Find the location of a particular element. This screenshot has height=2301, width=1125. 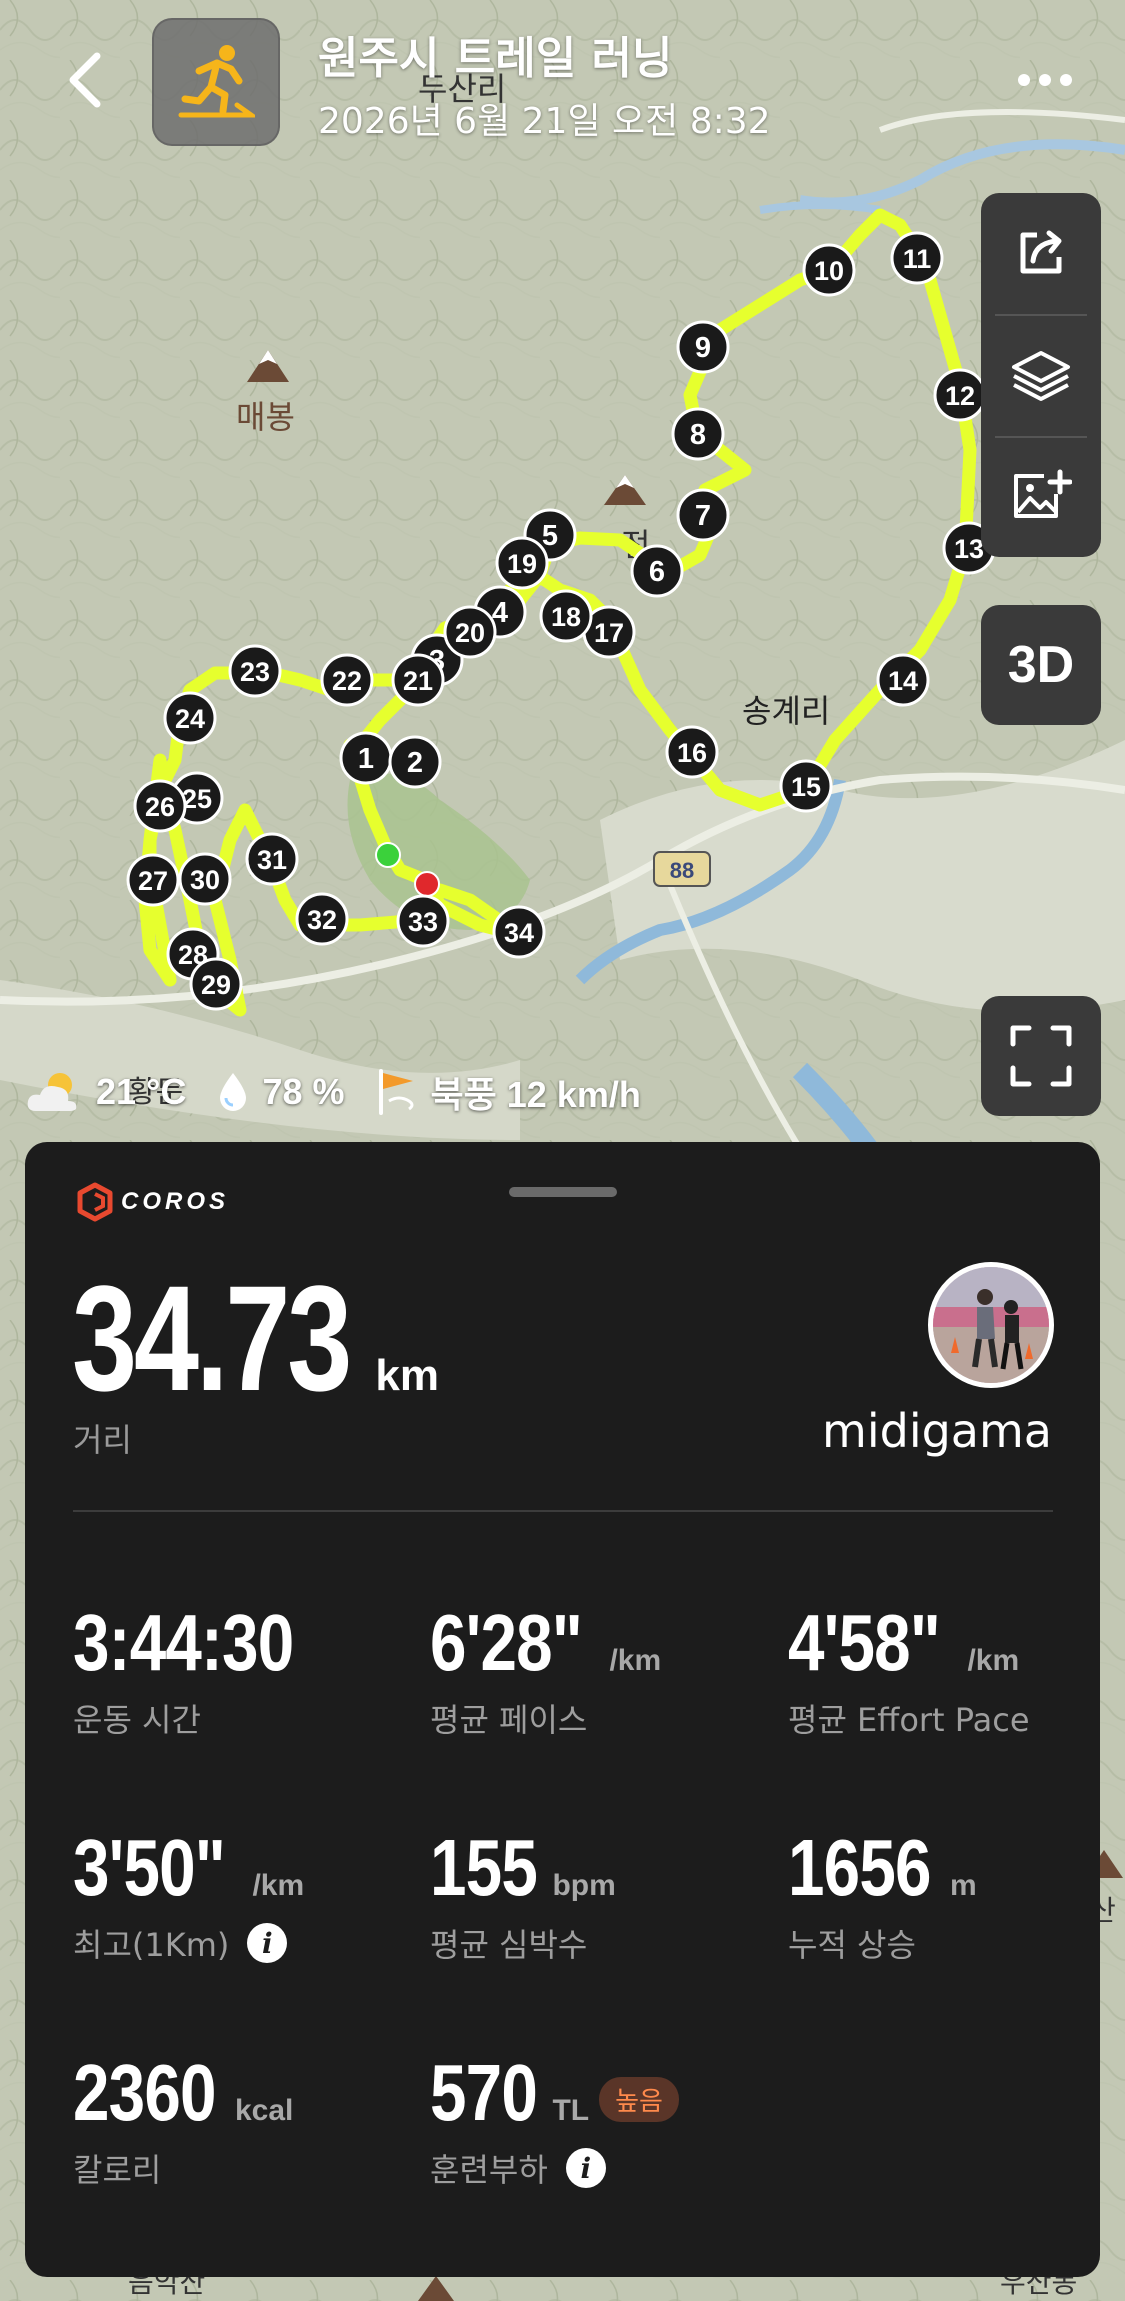

activity-datetime: 2026년 6월 21일 오전 8:32 is located at coordinates (544, 121).